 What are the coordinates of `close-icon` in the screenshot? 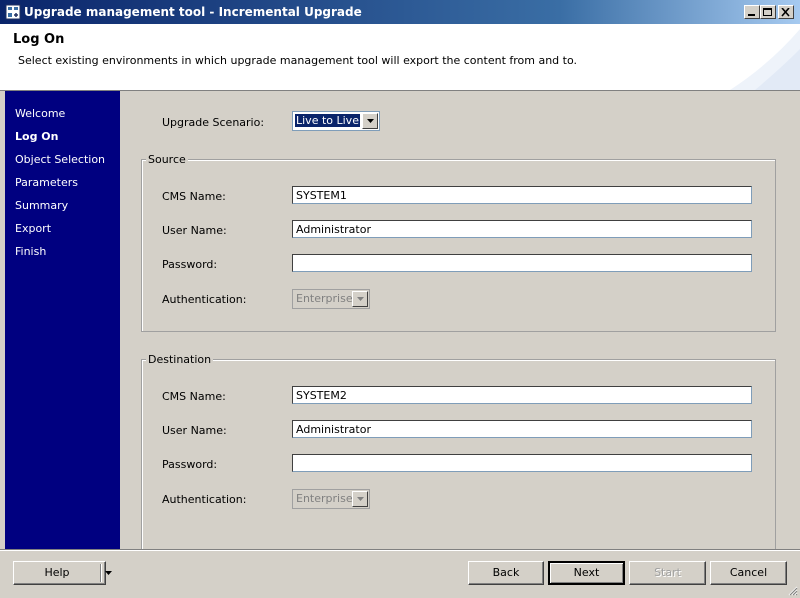 It's located at (785, 12).